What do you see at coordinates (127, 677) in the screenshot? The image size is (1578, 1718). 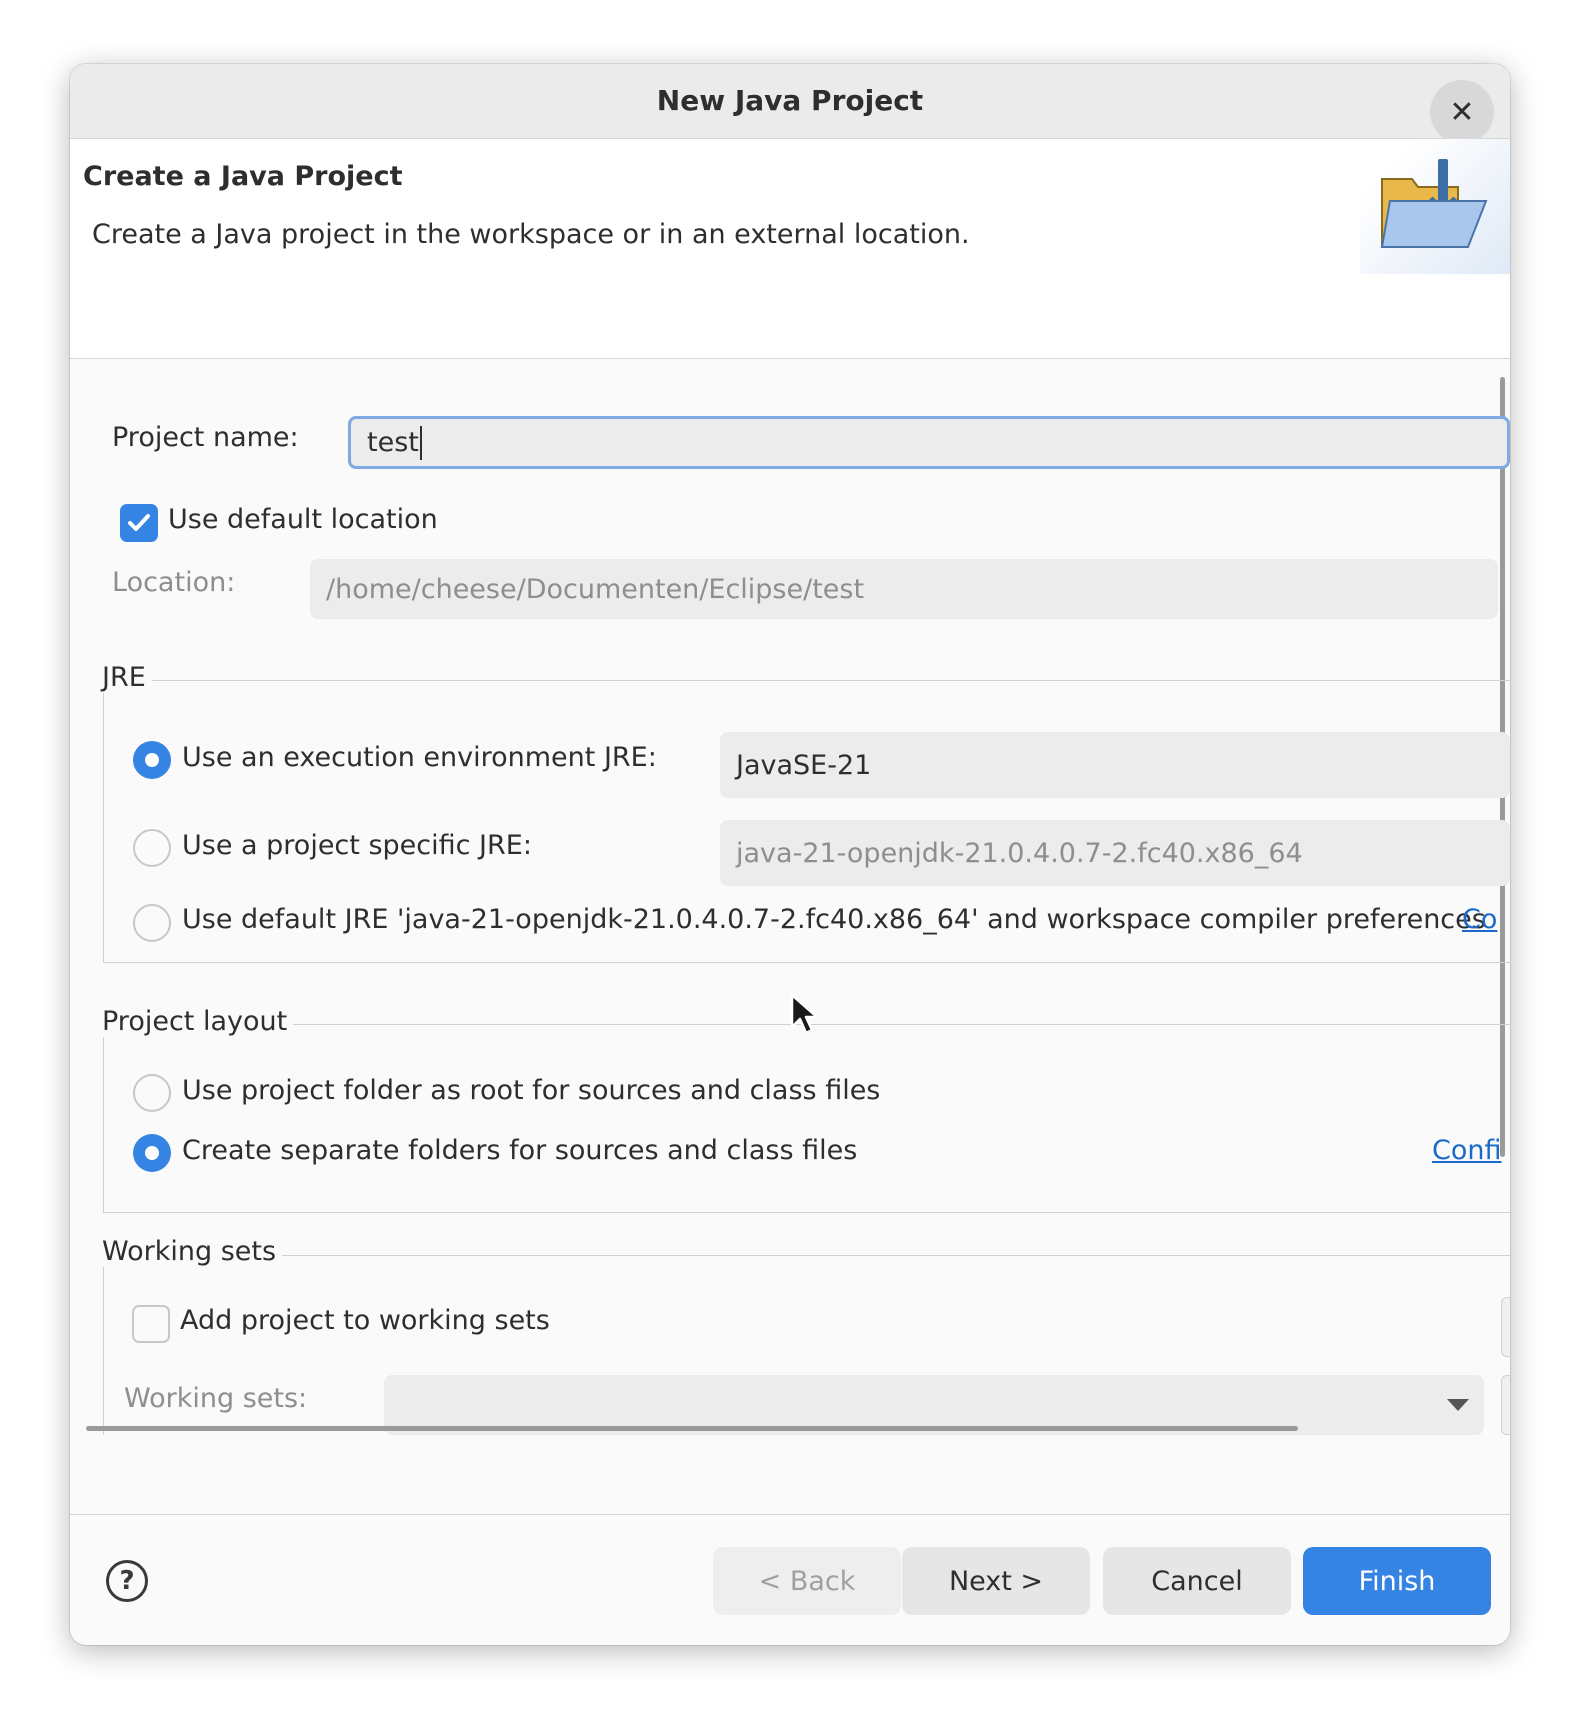 I see `jre-group-title: JRE` at bounding box center [127, 677].